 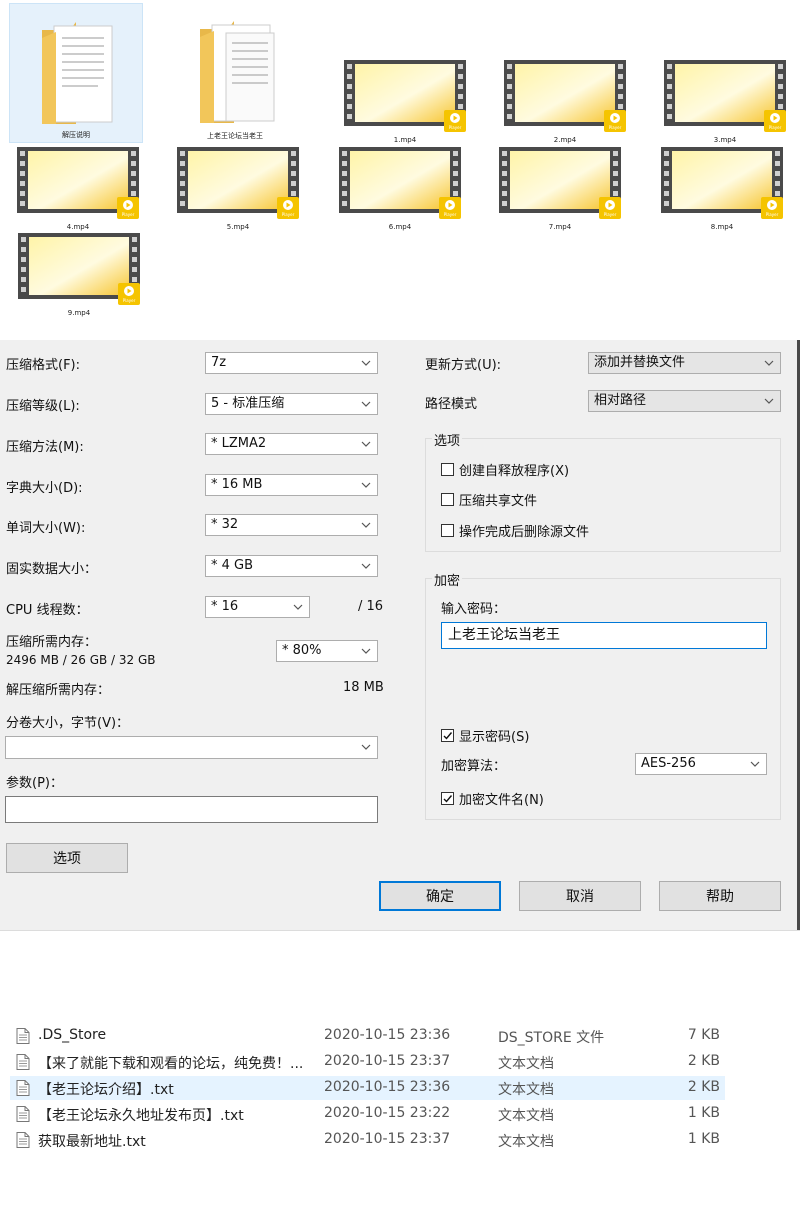 What do you see at coordinates (501, 800) in the screenshot?
I see `encrypt-filenames-label: 加密文件名(N)` at bounding box center [501, 800].